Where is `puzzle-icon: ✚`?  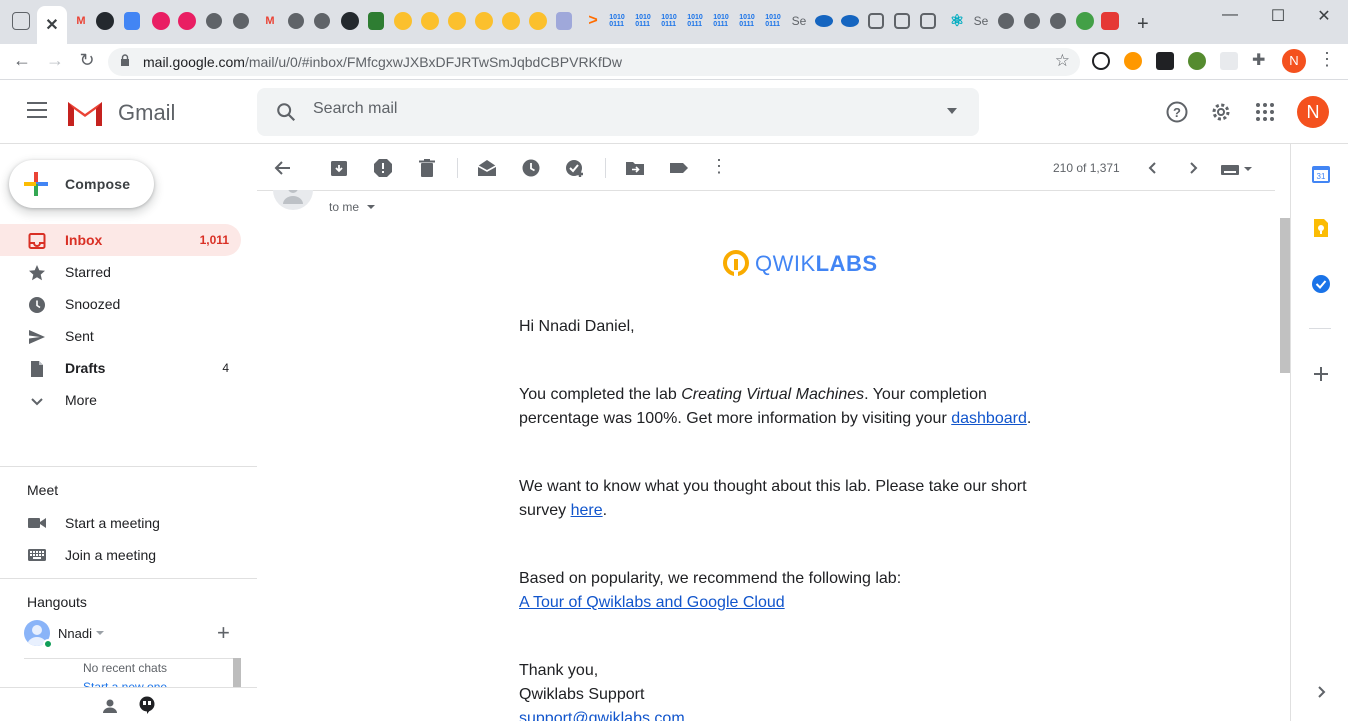
puzzle-icon: ✚ is located at coordinates (1261, 59).